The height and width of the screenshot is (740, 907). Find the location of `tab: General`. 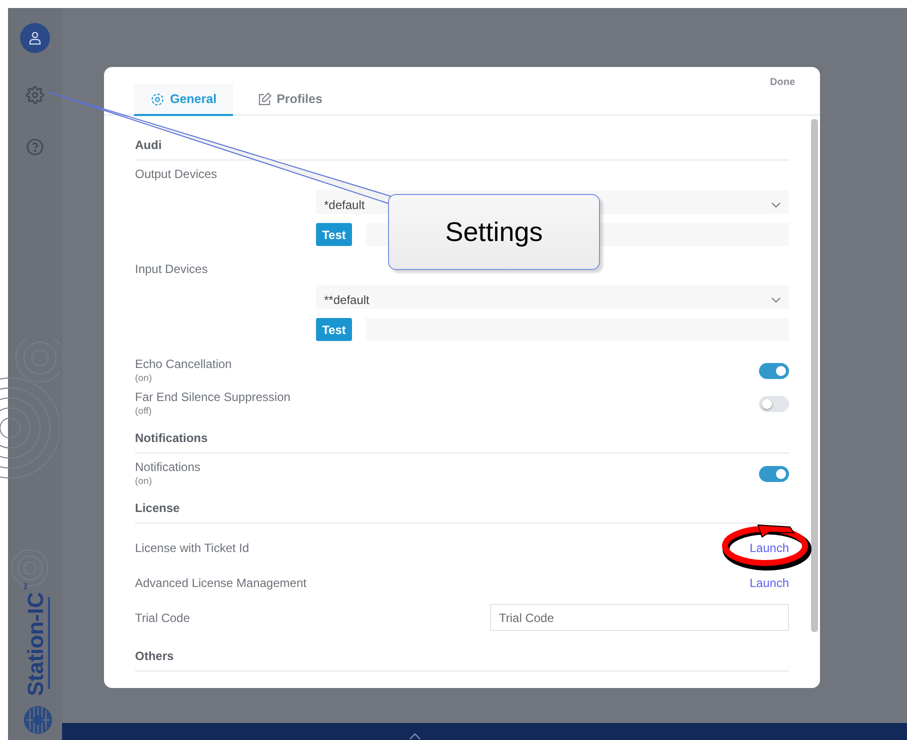

tab: General is located at coordinates (183, 100).